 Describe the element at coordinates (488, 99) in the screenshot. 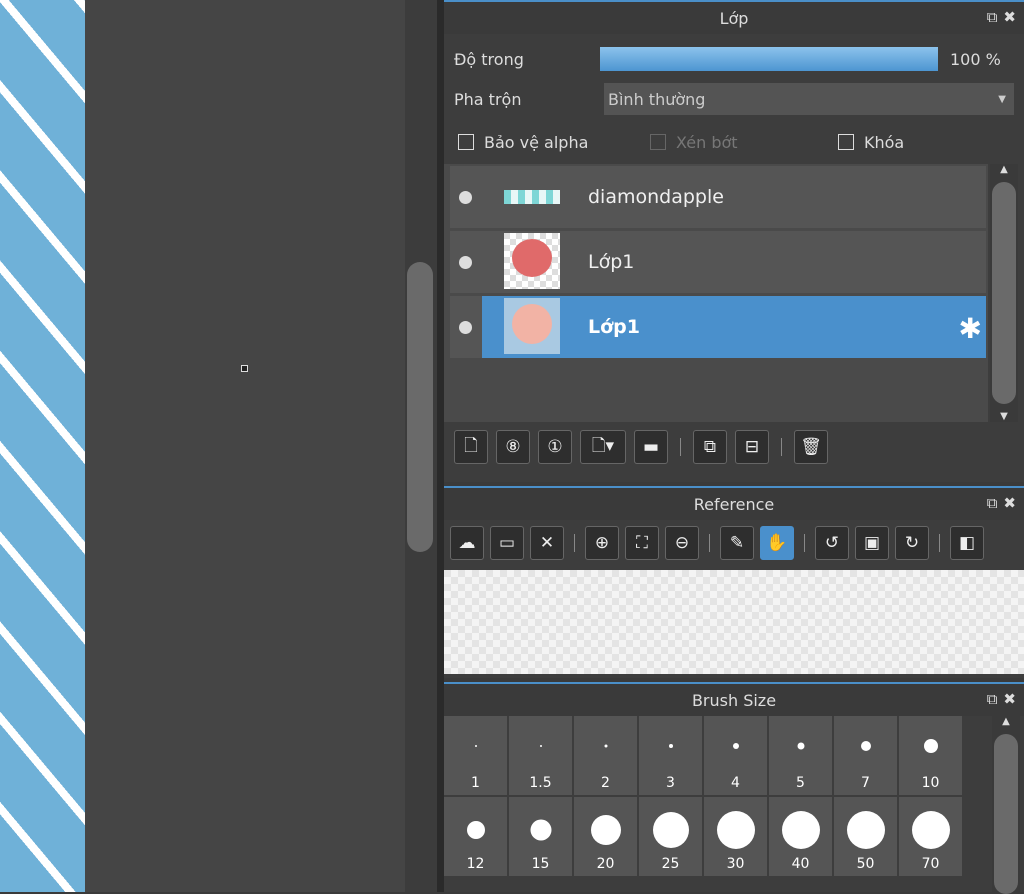

I see `blend-mode-label: Pha trộn` at that location.